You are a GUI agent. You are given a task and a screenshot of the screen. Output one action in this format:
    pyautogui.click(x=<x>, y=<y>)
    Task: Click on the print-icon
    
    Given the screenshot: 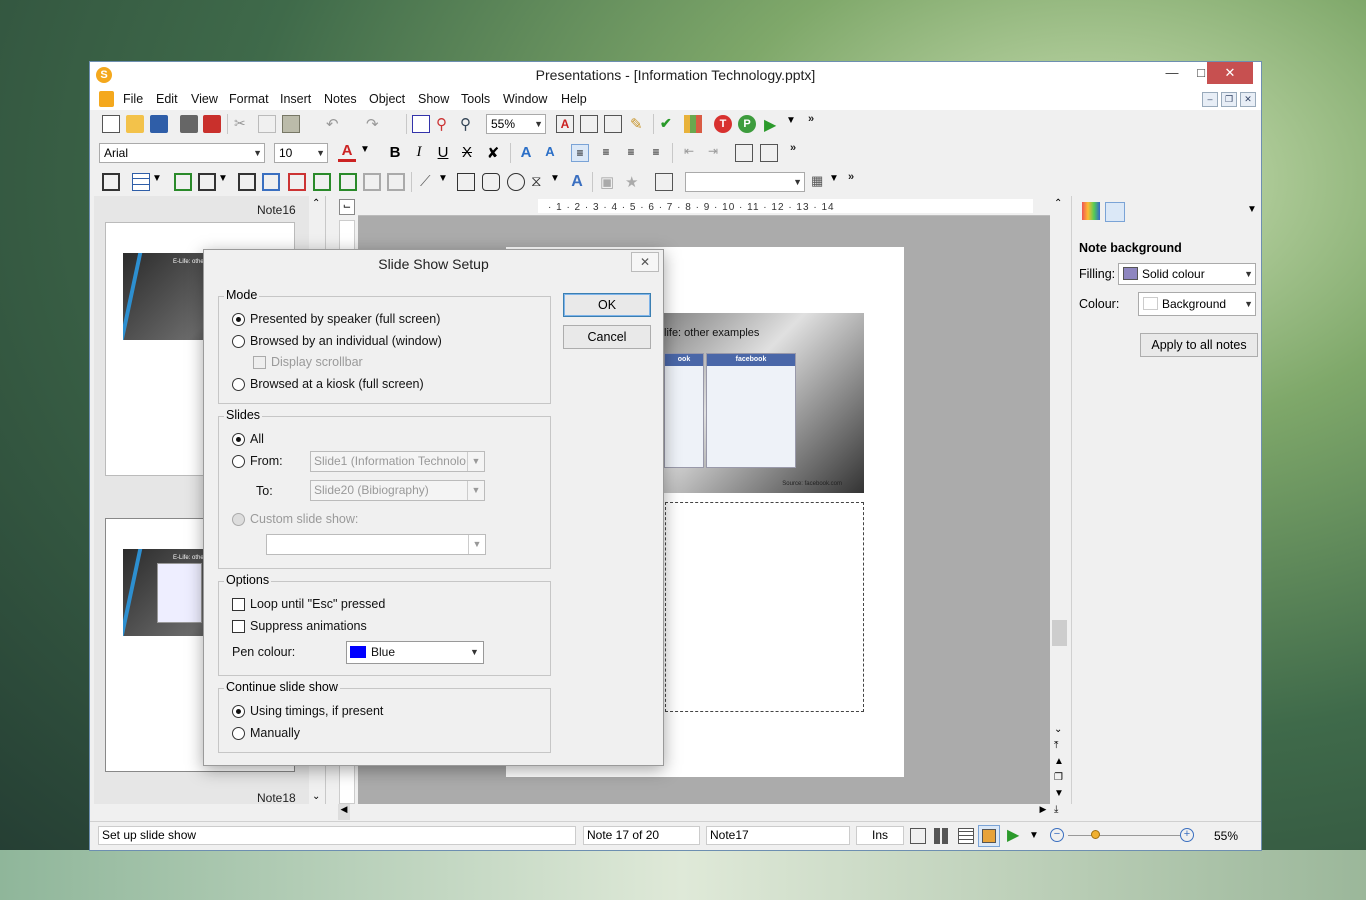 What is the action you would take?
    pyautogui.click(x=189, y=124)
    